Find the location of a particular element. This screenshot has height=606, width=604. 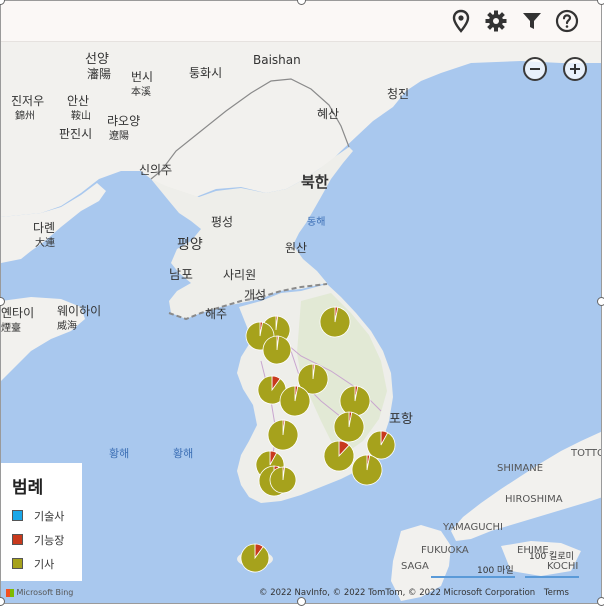

label-yamaguchi: YAMAGUCHI is located at coordinates (473, 527).